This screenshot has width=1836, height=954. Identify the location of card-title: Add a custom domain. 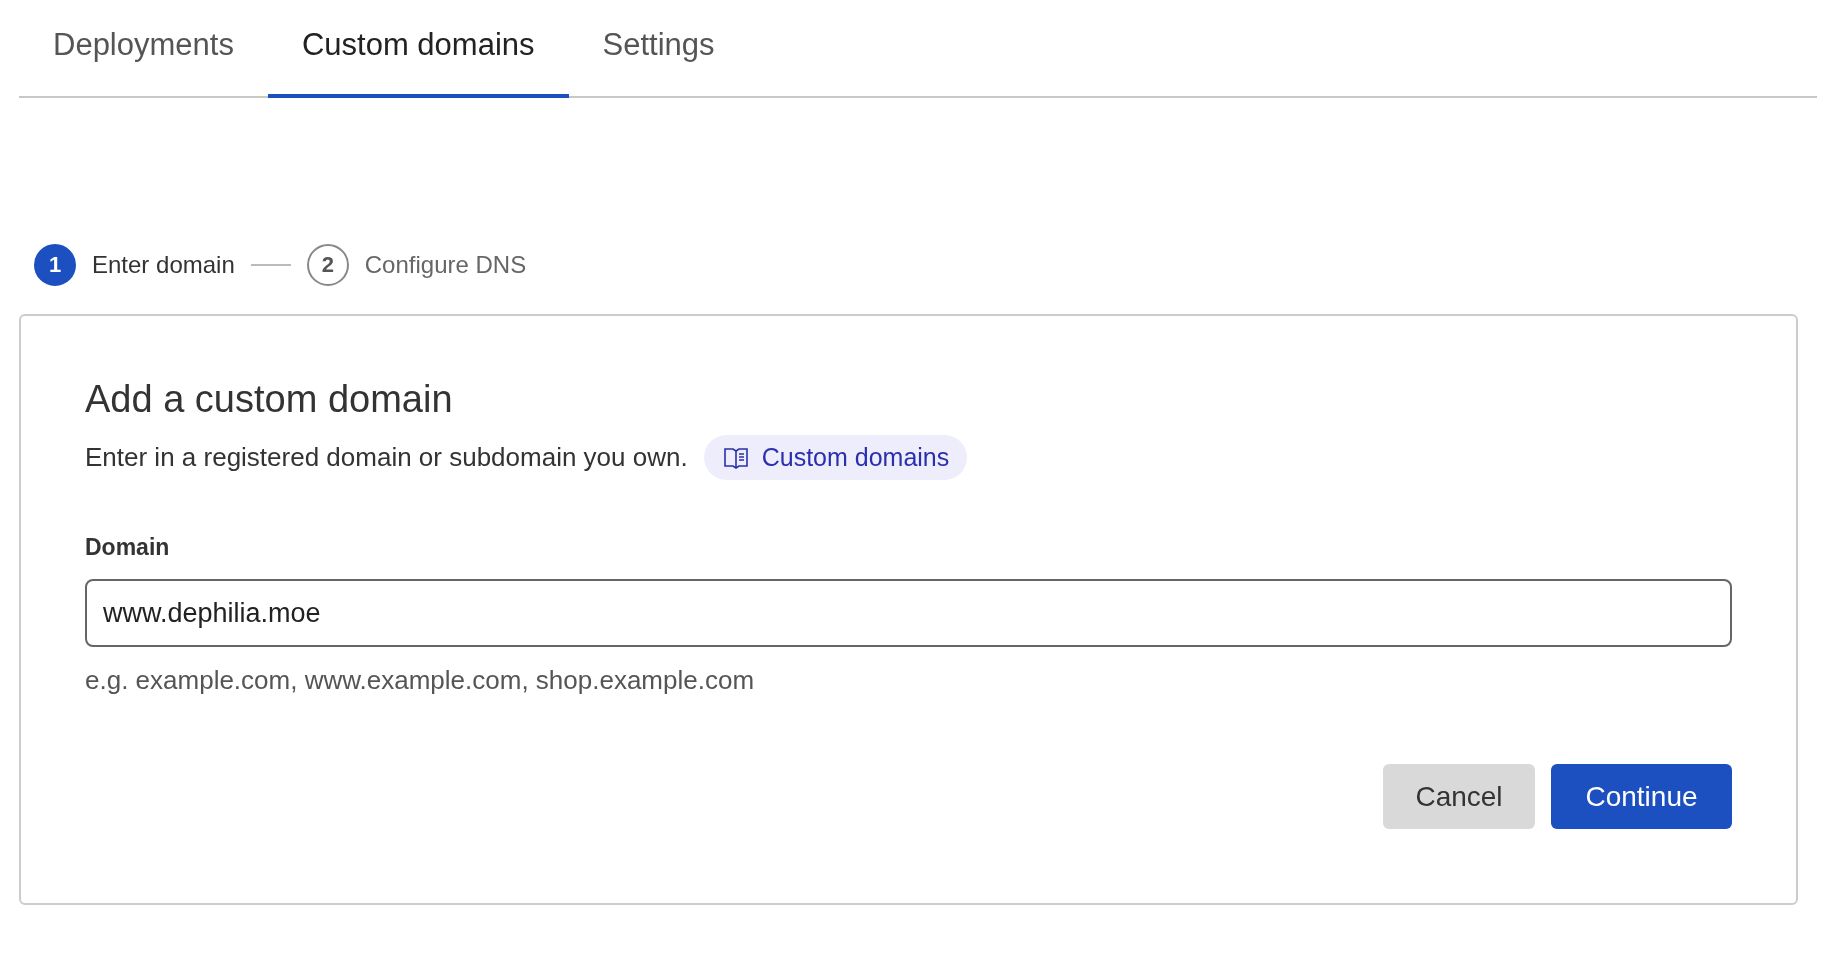
(269, 399).